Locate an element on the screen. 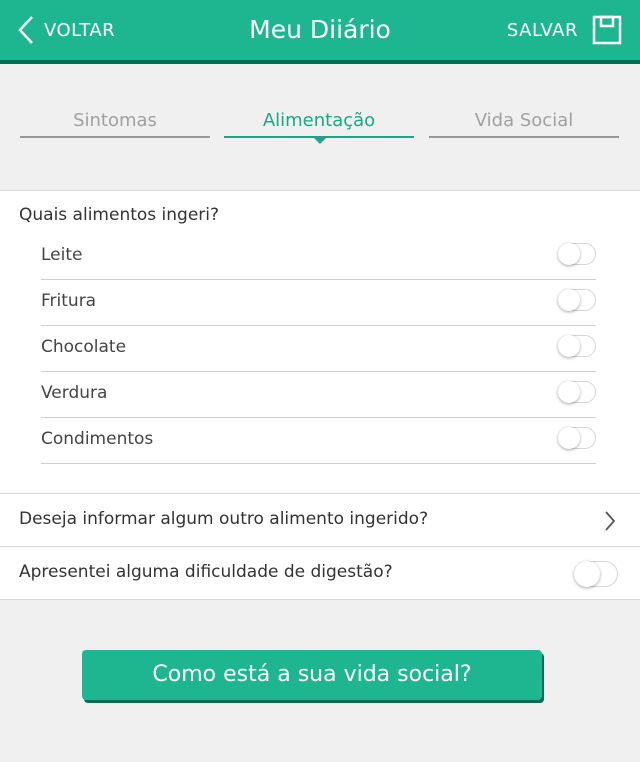  digestion-toggle is located at coordinates (596, 574).